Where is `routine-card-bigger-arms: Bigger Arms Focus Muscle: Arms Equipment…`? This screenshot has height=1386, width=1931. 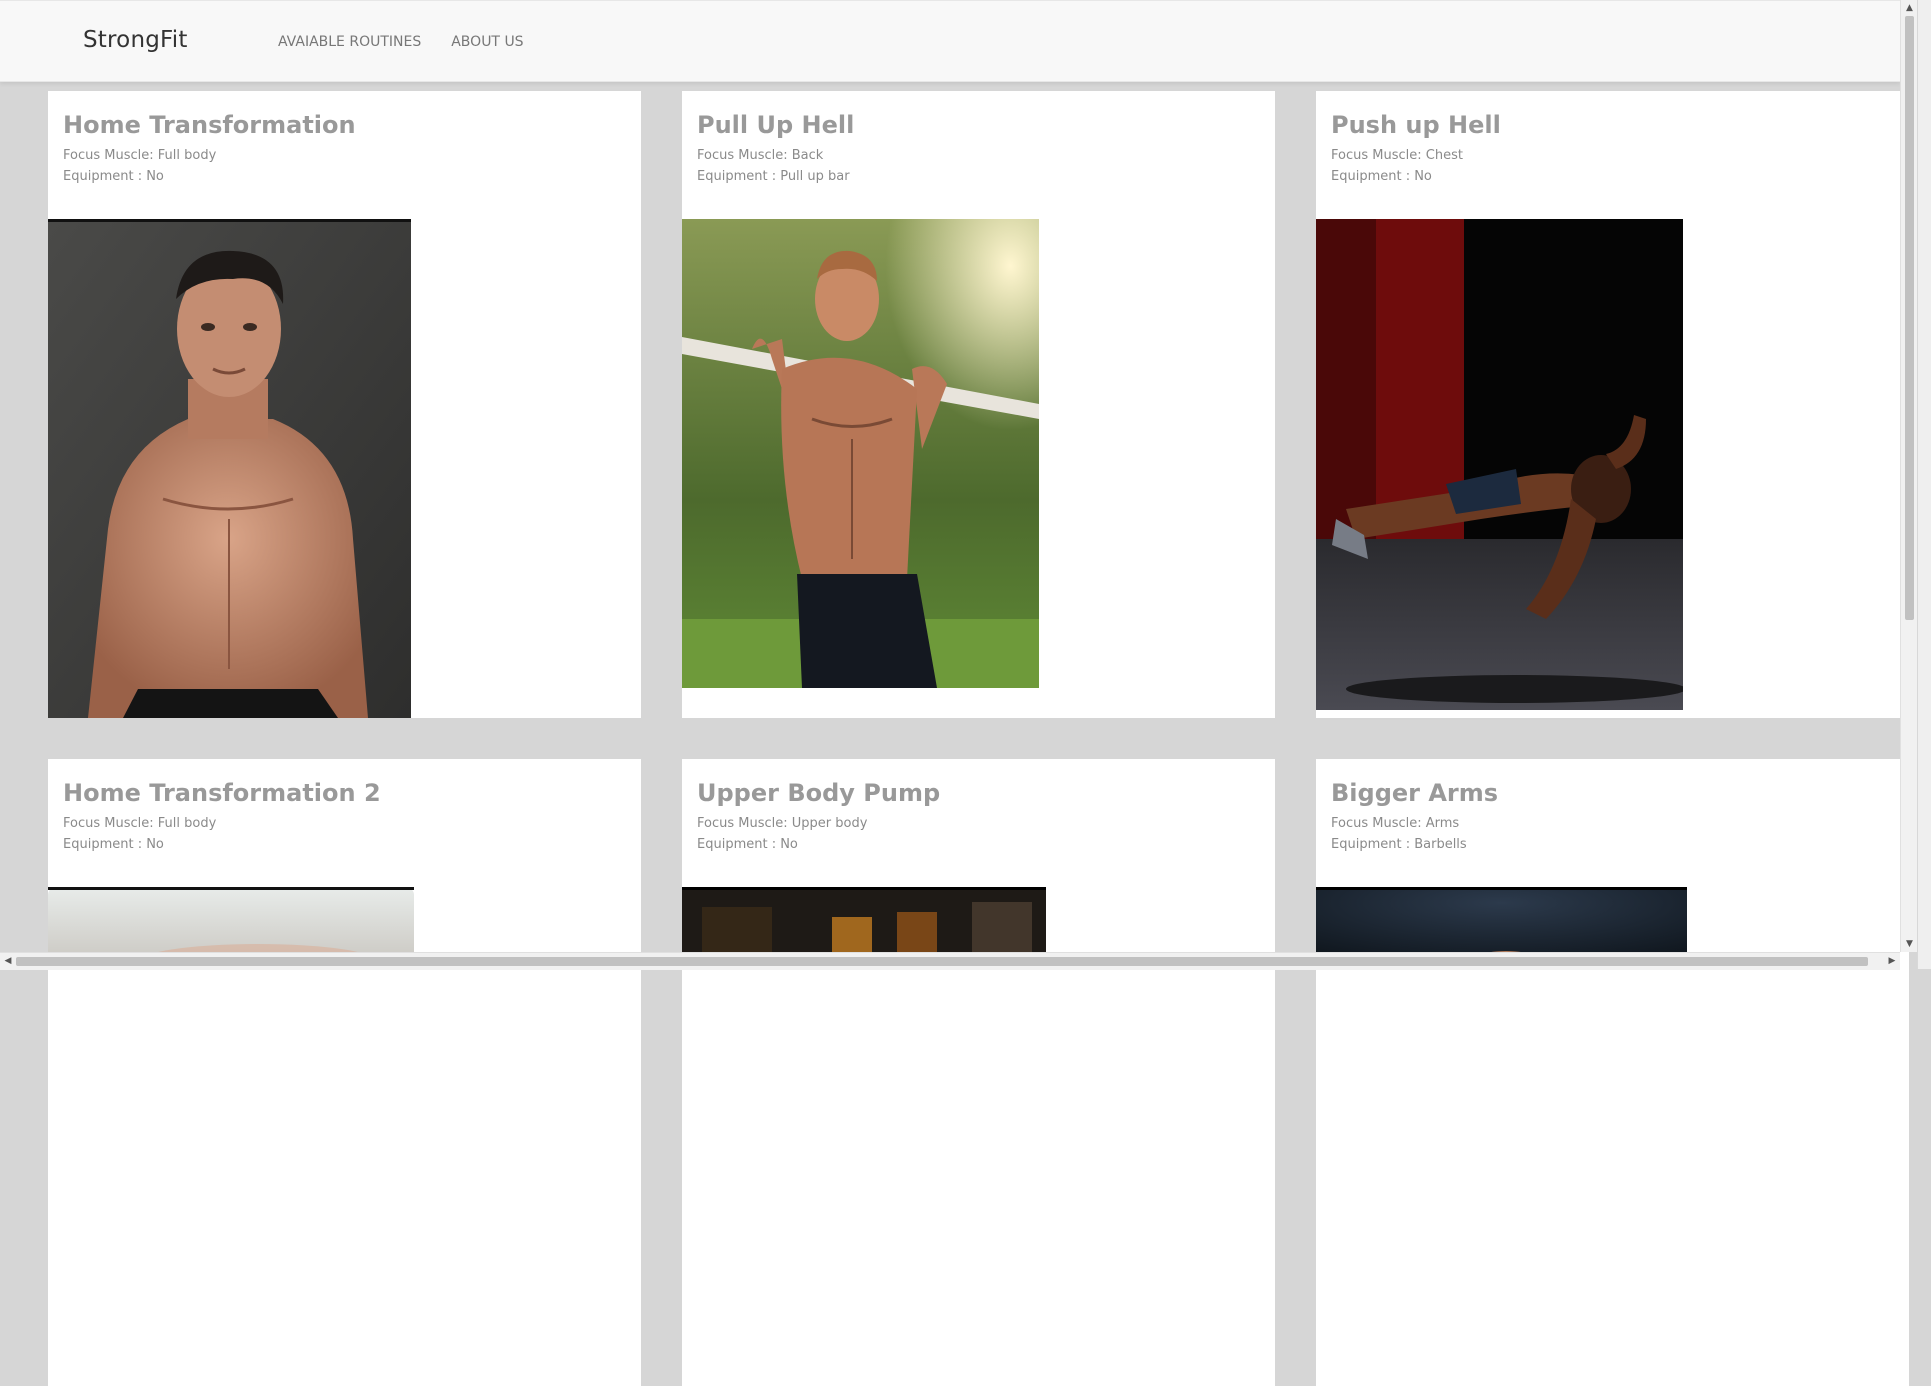
routine-card-bigger-arms: Bigger Arms Focus Muscle: Arms Equipment… is located at coordinates (1612, 1072).